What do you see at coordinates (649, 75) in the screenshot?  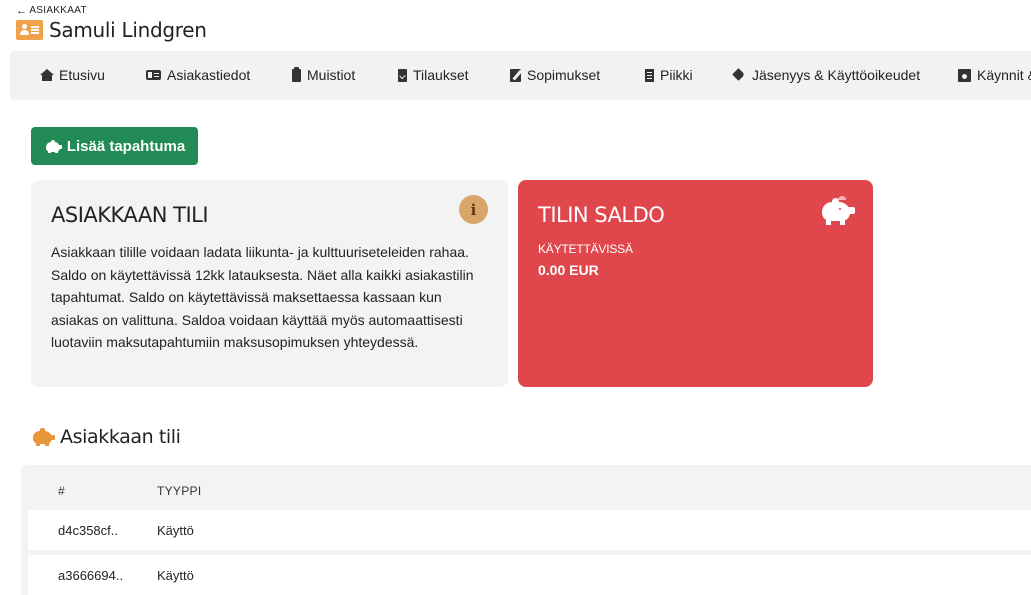 I see `list-icon` at bounding box center [649, 75].